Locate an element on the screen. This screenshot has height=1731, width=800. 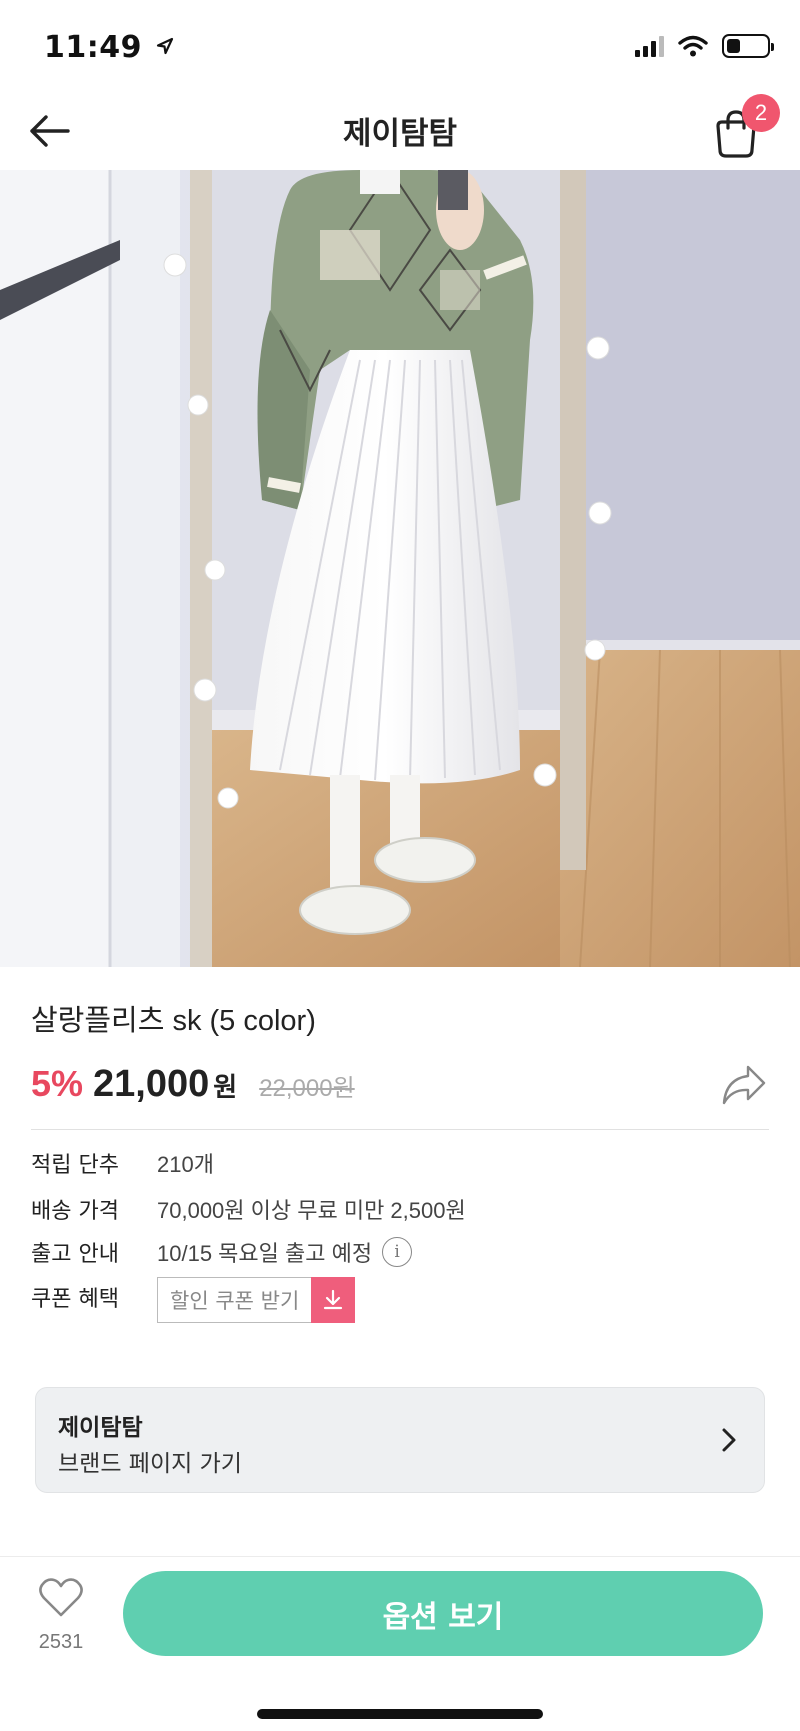
status-time: 11:49 is located at coordinates (109, 47).